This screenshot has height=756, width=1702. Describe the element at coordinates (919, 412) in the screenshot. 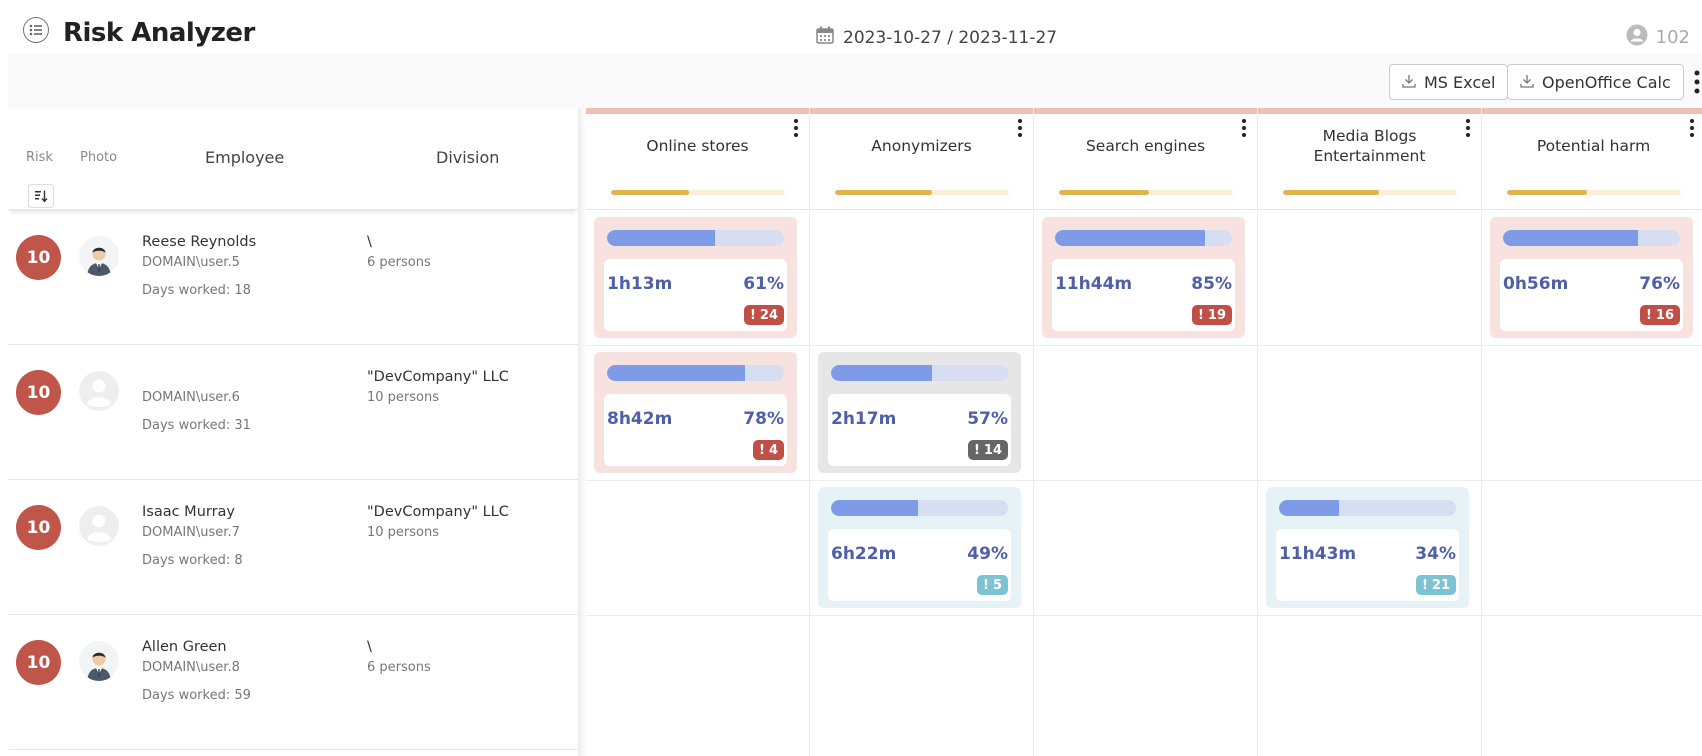

I see `activity-cell: 2h17m 57% ! 14` at that location.